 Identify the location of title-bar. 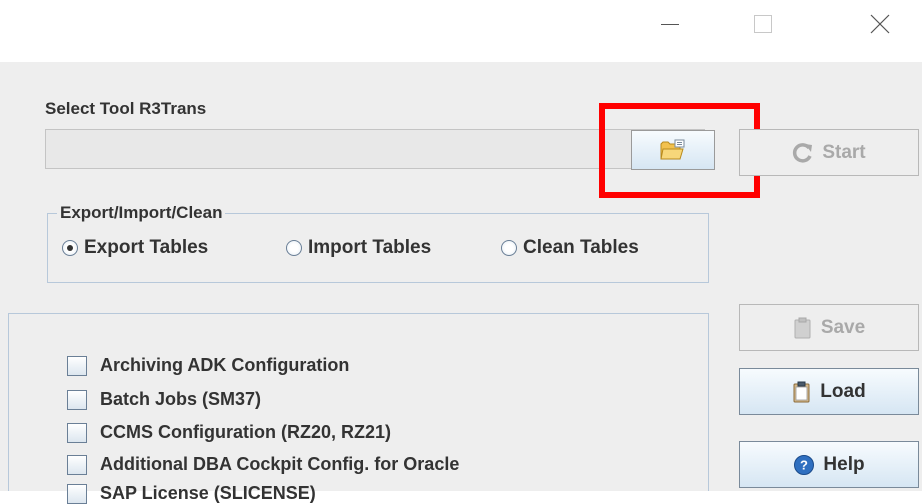
(461, 31).